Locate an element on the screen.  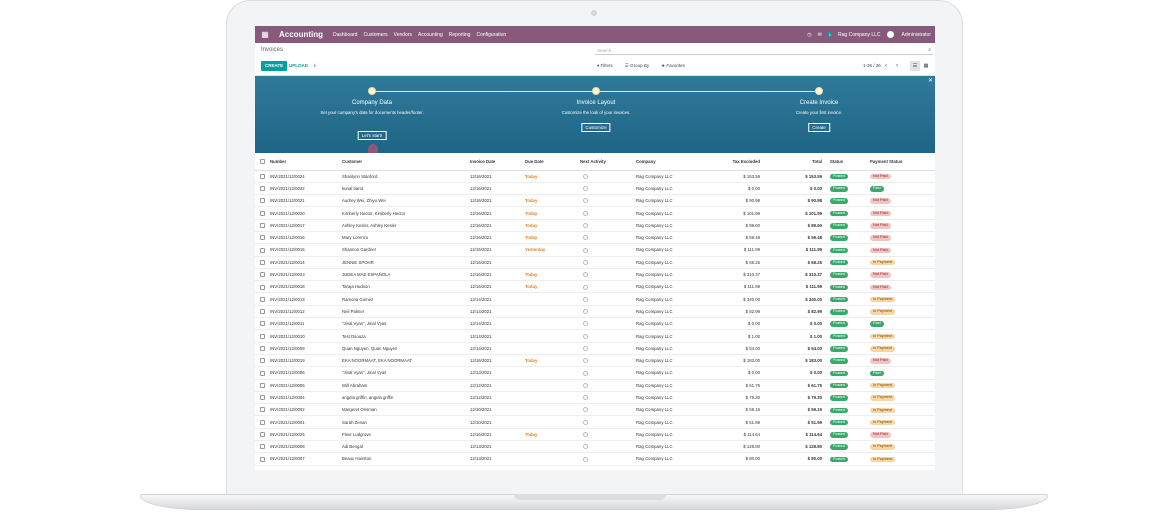
col-invoice-date: Invoice Date is located at coordinates (497, 162).